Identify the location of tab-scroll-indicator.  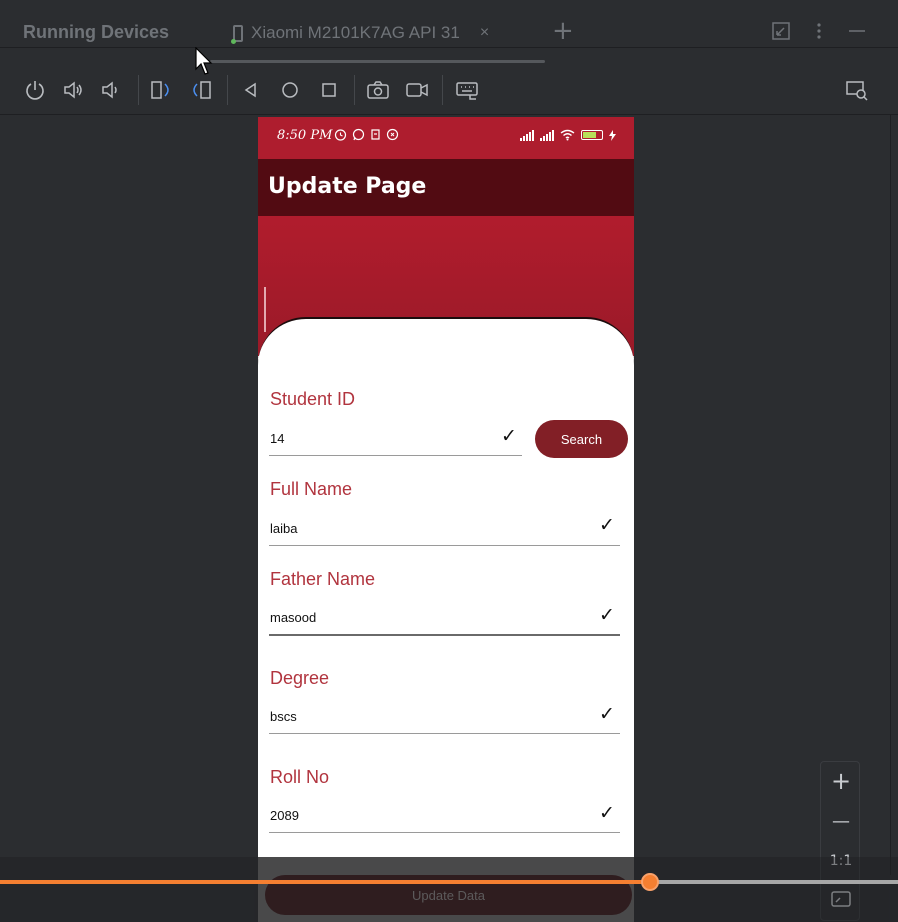
(377, 61).